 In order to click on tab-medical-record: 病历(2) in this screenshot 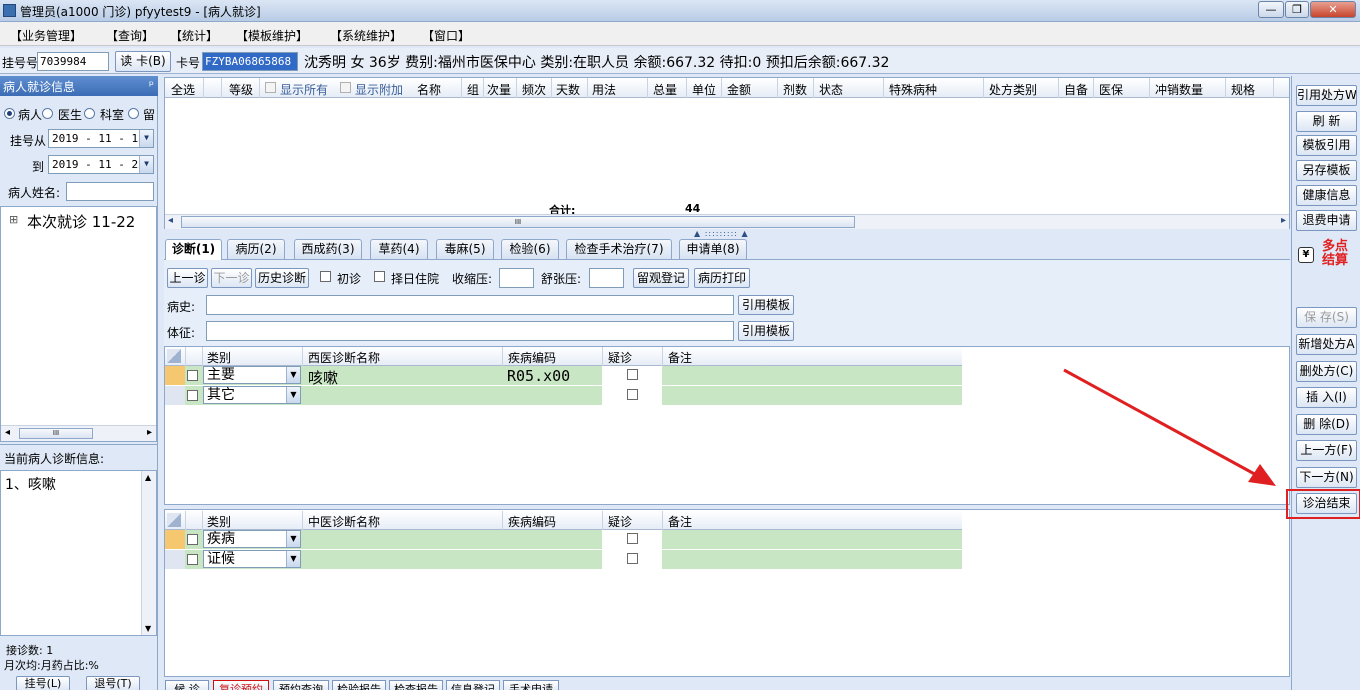, I will do `click(256, 249)`.